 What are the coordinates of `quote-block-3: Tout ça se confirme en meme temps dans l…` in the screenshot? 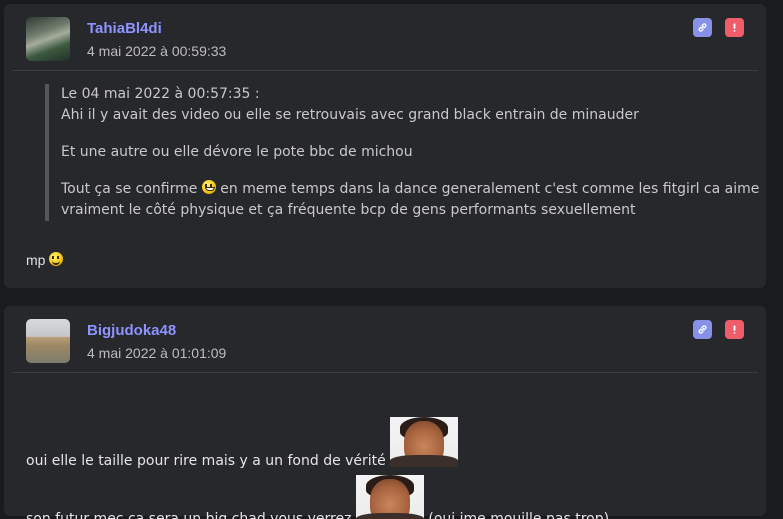 It's located at (411, 200).